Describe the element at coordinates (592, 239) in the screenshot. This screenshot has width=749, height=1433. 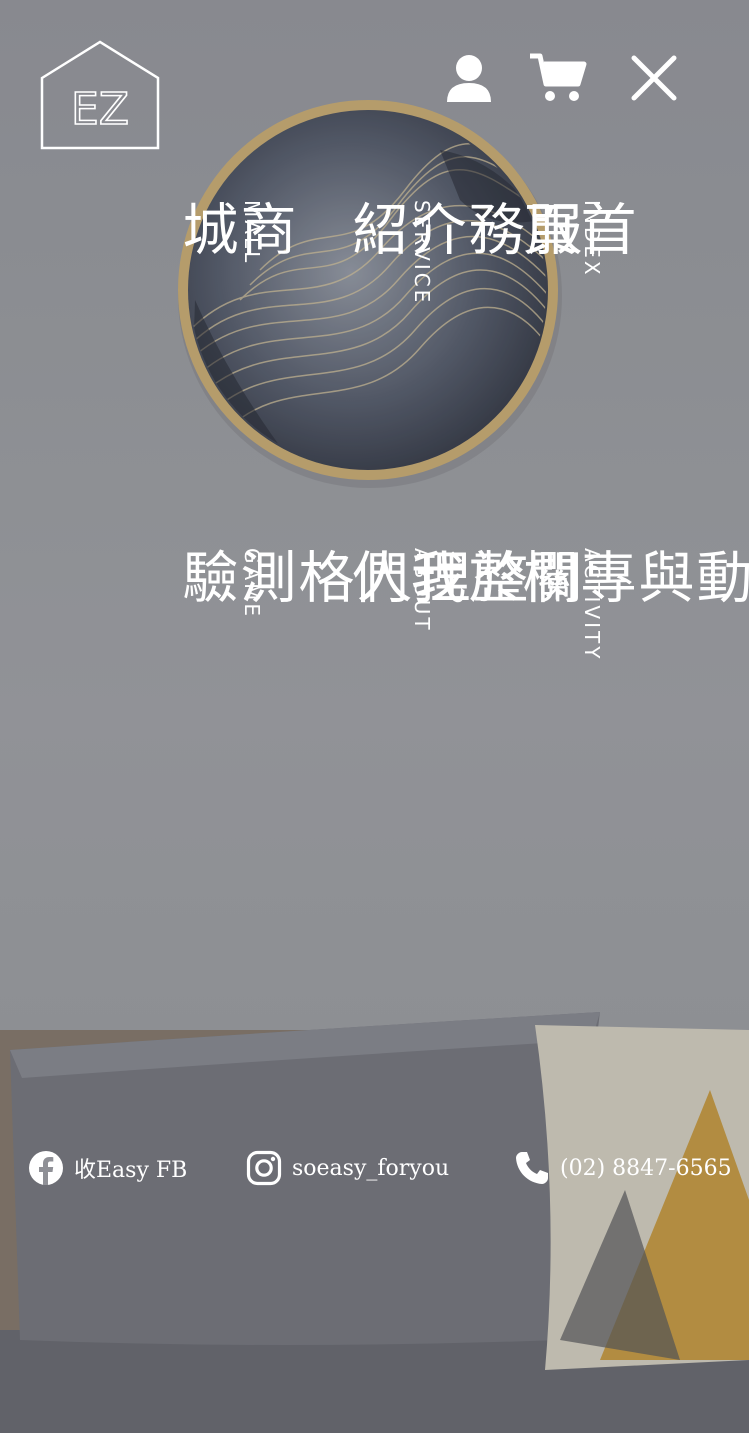
I see `menu-label-en: INDEX` at that location.